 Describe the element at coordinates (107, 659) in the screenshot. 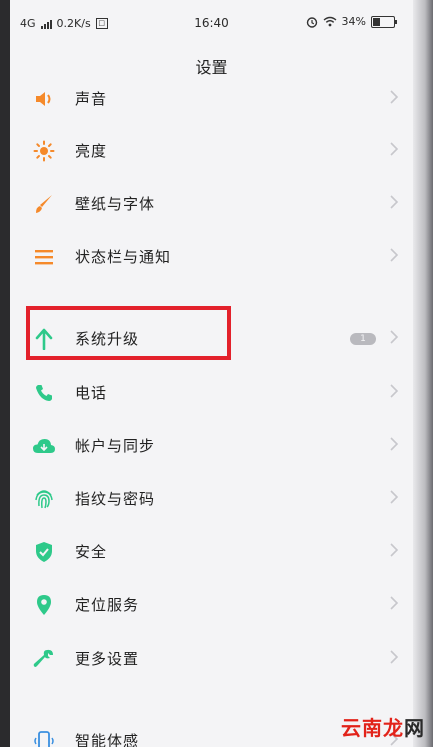

I see `settings-row-label: 更多设置` at that location.